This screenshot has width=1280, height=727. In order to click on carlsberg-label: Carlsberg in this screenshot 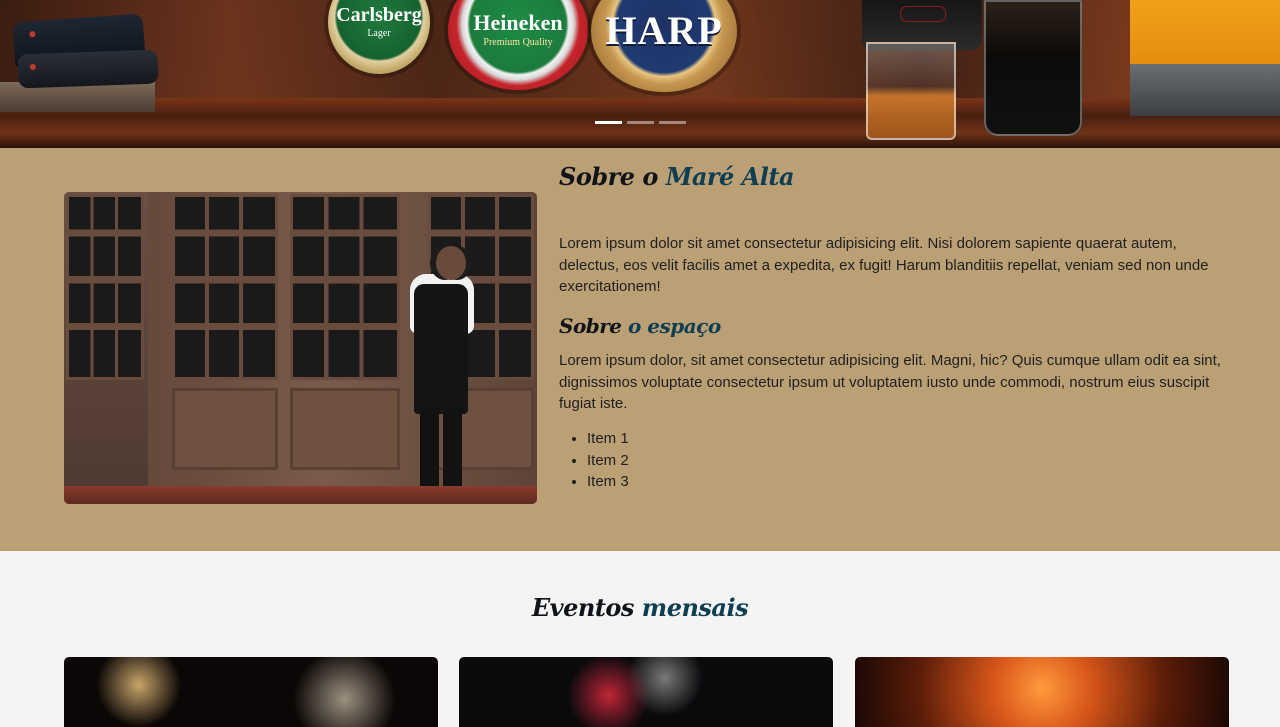, I will do `click(379, 15)`.